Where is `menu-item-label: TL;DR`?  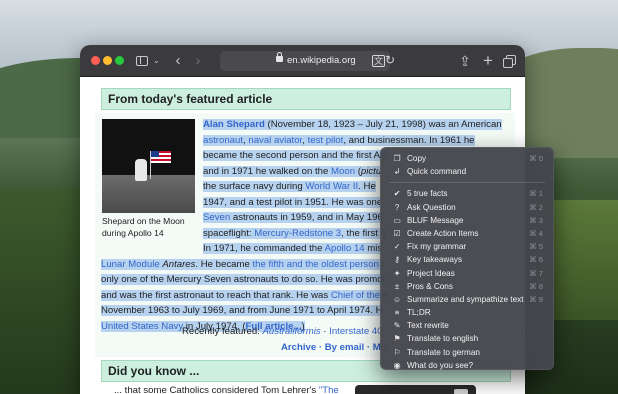
menu-item-label: TL;DR is located at coordinates (419, 313).